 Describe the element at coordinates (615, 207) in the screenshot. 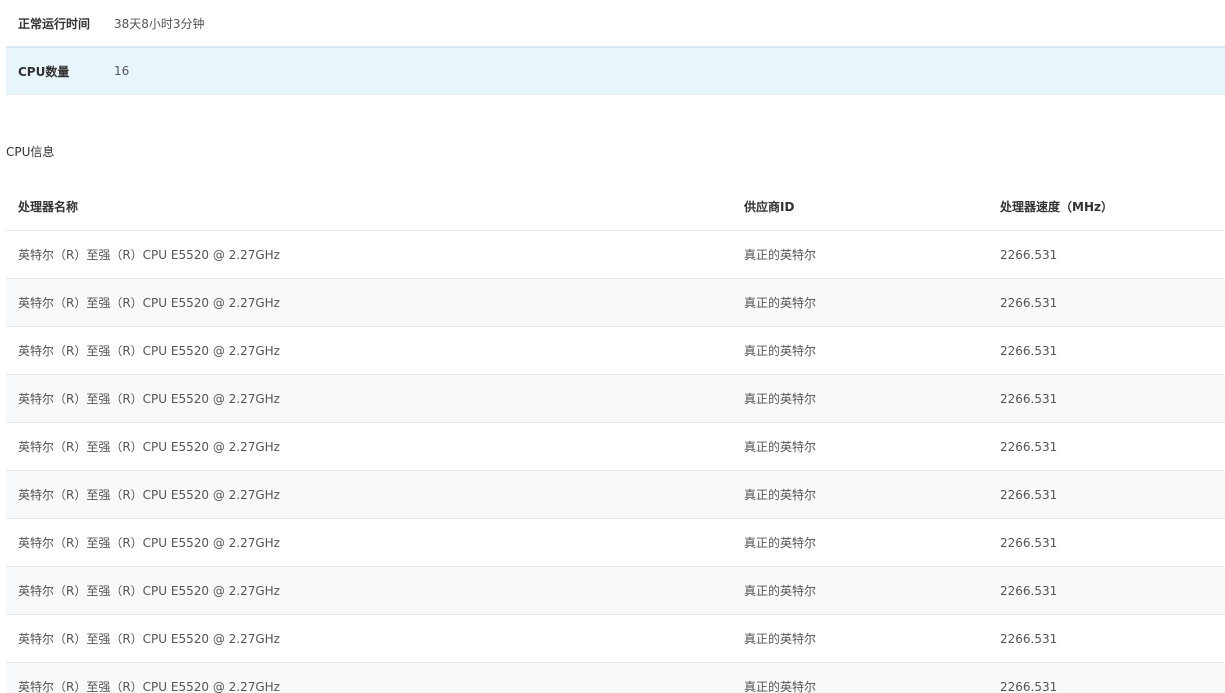

I see `cpu-table-header: 处理器名称 供应商ID 处理器速度（MHz）` at that location.